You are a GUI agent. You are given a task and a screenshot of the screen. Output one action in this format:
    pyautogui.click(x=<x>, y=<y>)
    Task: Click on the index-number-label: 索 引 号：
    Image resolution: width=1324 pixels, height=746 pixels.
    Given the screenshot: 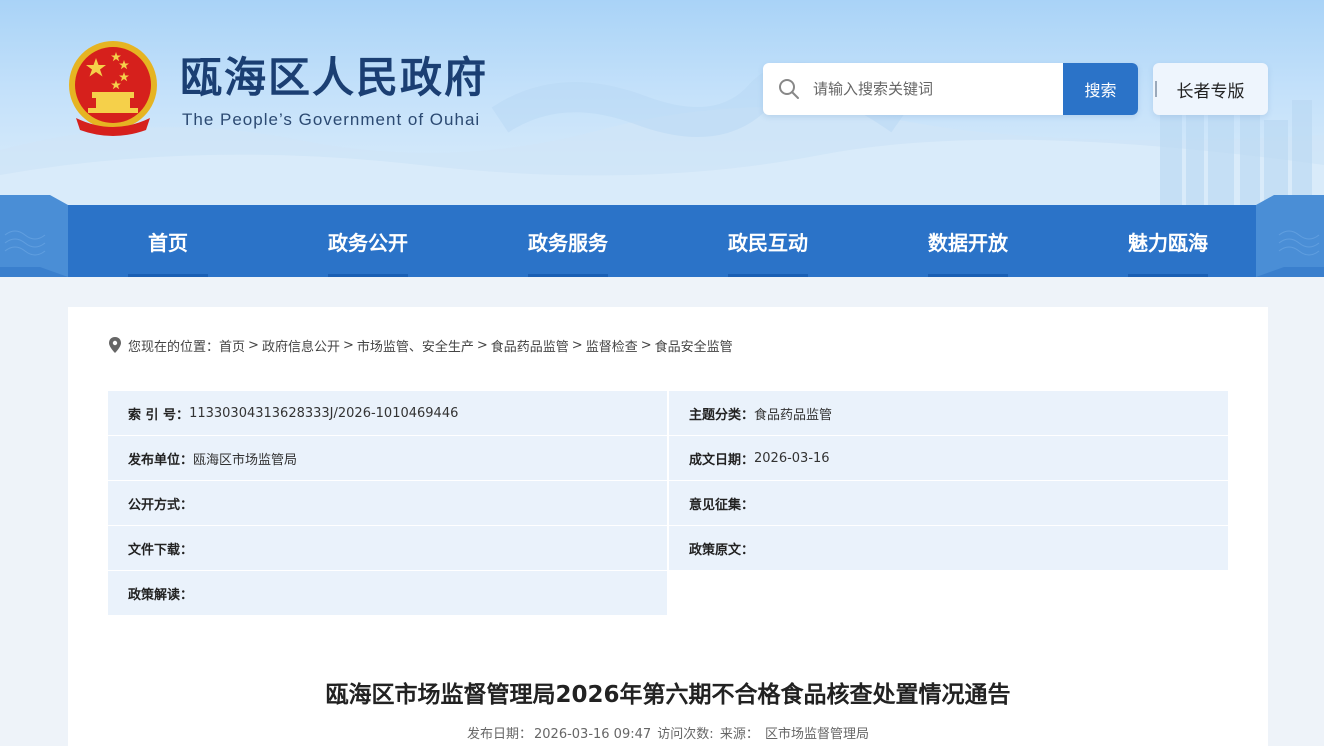 What is the action you would take?
    pyautogui.click(x=159, y=415)
    